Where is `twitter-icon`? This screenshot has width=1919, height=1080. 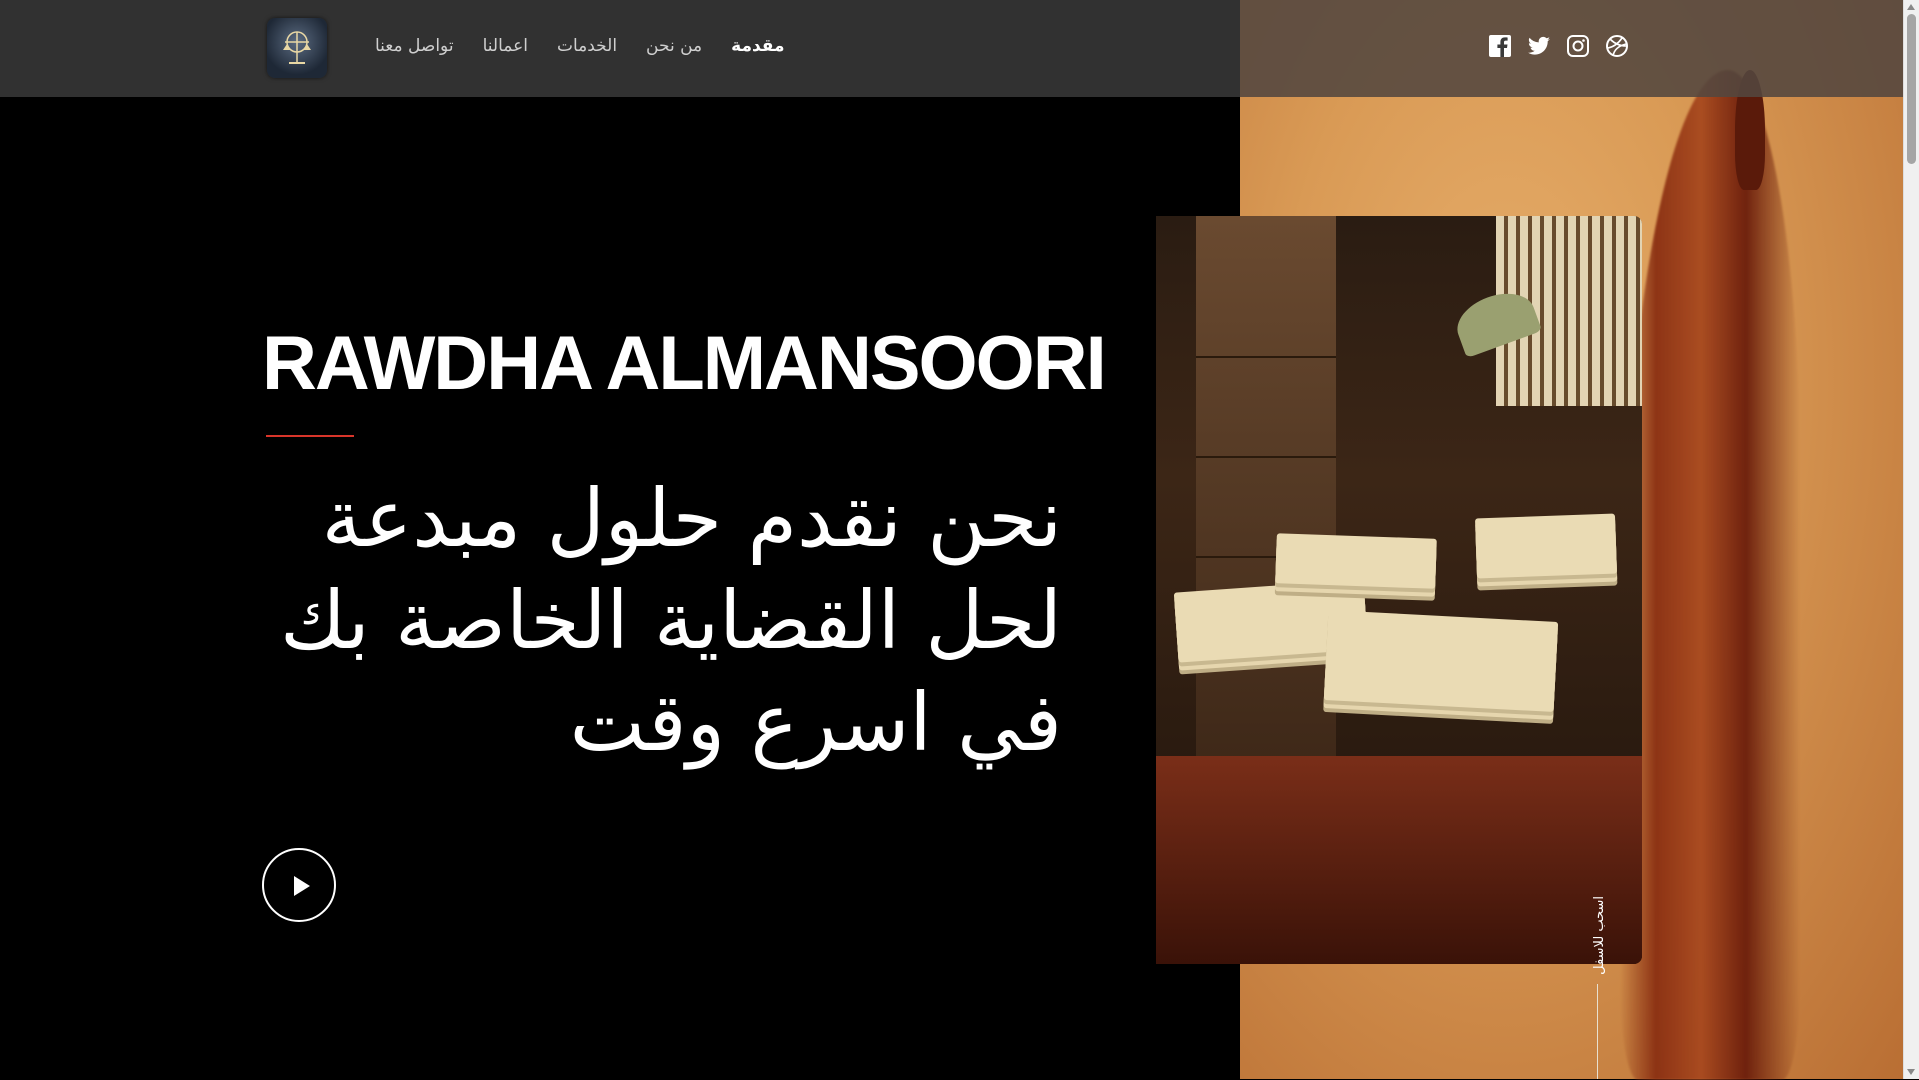
twitter-icon is located at coordinates (1539, 46).